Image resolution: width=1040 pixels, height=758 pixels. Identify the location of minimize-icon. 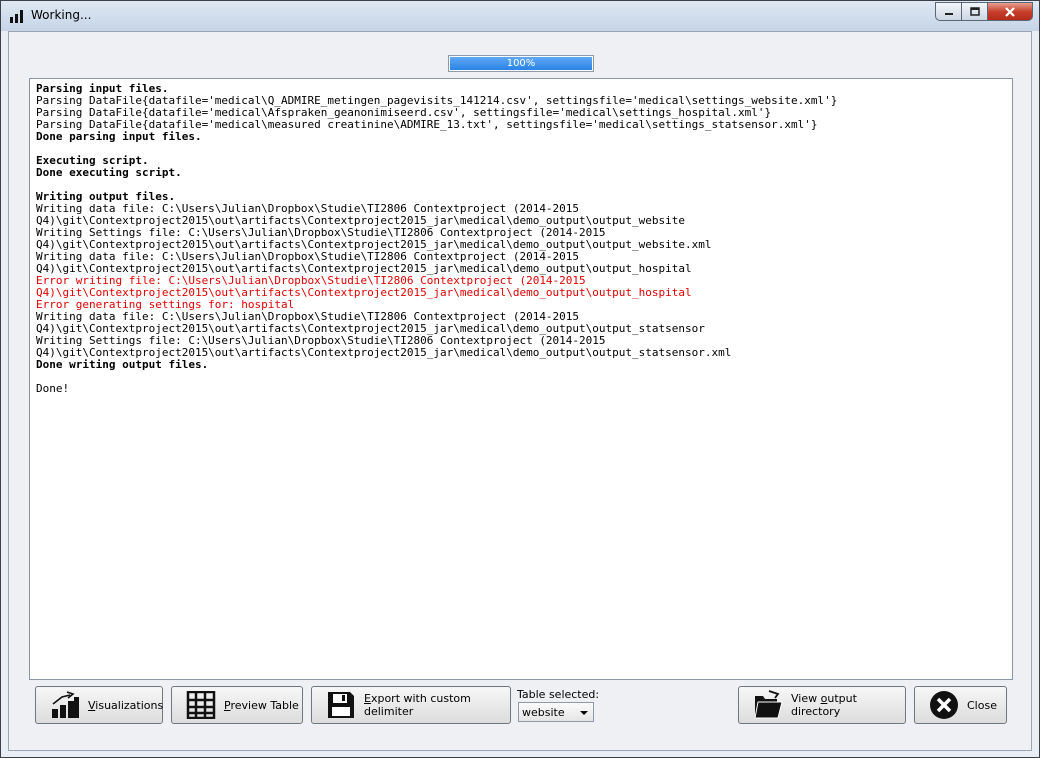
(948, 13).